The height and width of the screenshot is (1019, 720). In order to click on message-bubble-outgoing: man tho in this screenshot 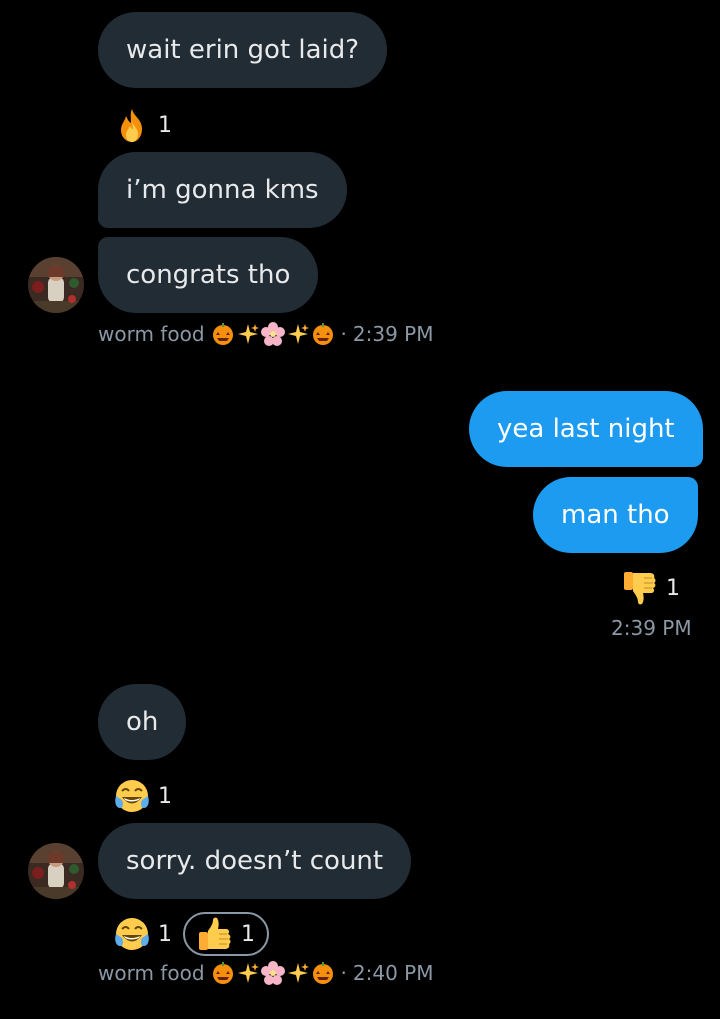, I will do `click(615, 515)`.